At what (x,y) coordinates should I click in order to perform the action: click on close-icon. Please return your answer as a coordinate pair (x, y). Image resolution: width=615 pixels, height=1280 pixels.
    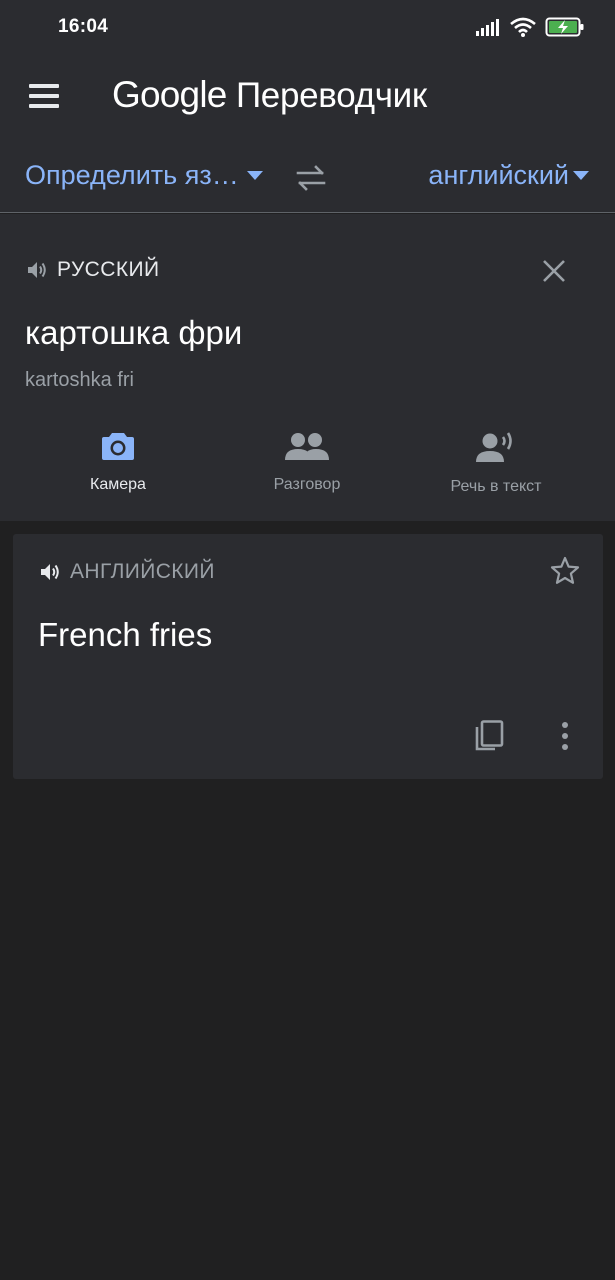
    Looking at the image, I should click on (554, 271).